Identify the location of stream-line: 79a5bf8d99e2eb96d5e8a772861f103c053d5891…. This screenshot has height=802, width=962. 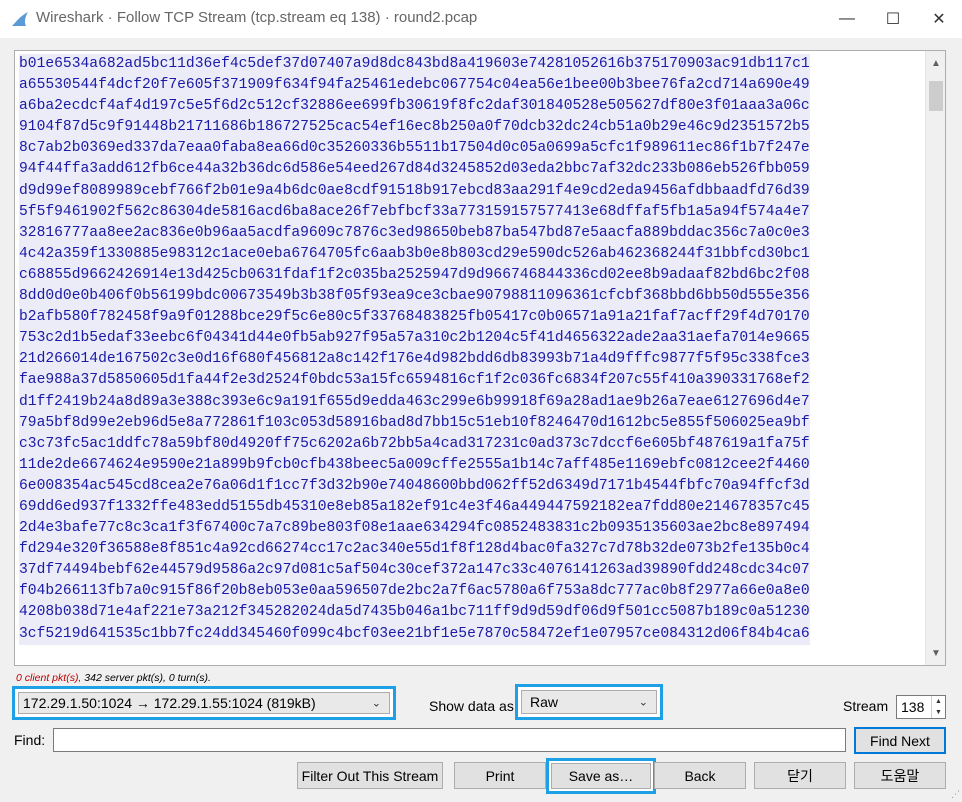
(414, 423).